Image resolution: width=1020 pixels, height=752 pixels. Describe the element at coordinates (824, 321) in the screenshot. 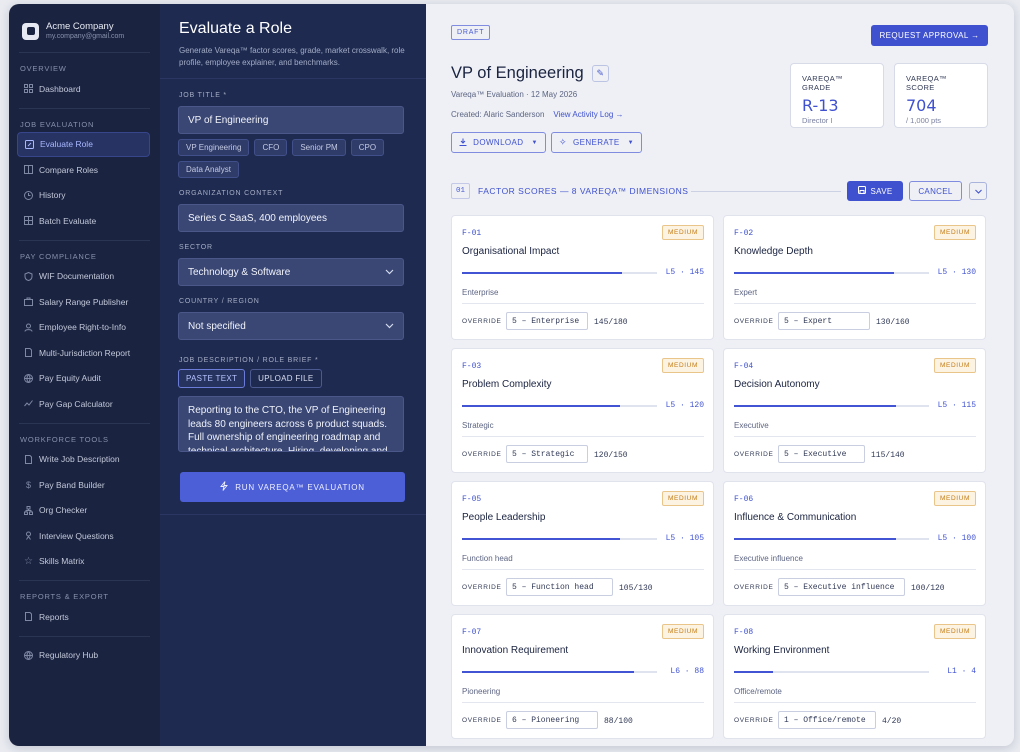

I see `override-select: 5 – Expert` at that location.